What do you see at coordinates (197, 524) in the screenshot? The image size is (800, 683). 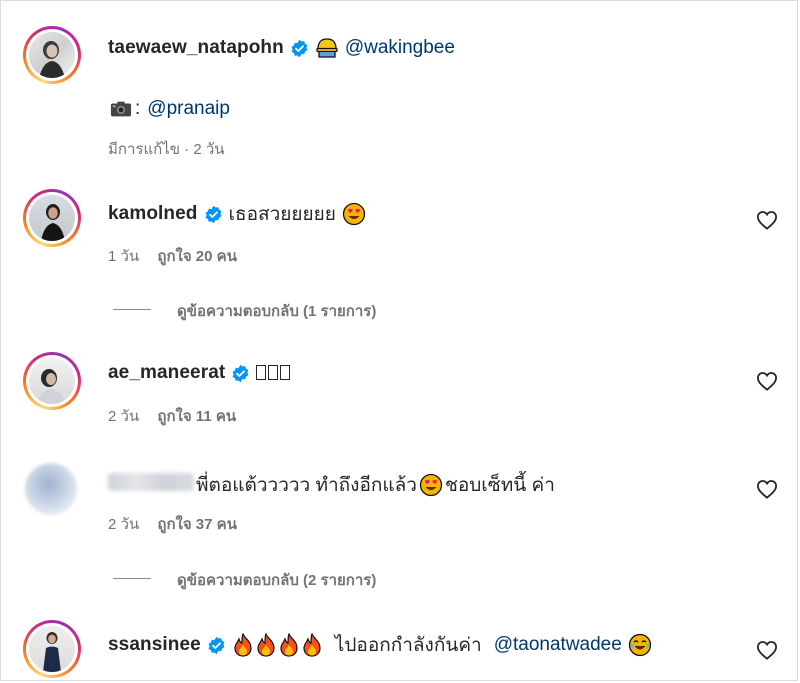 I see `like-count: ถูกใจ 37 คน` at bounding box center [197, 524].